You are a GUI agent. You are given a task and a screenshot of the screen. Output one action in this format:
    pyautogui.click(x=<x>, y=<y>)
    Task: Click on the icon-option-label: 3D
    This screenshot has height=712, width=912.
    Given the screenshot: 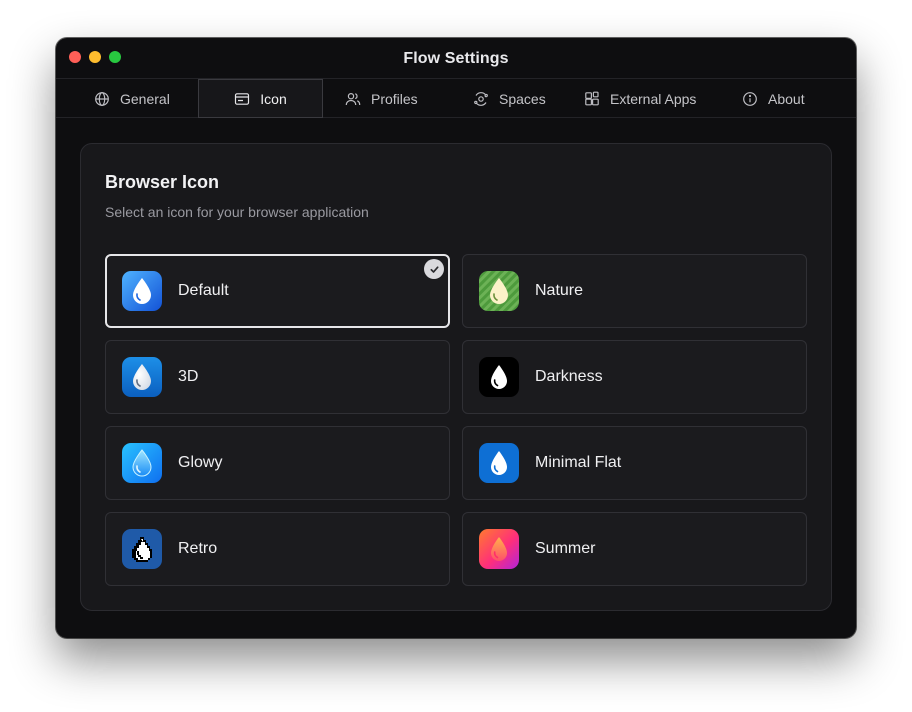 What is the action you would take?
    pyautogui.click(x=188, y=376)
    